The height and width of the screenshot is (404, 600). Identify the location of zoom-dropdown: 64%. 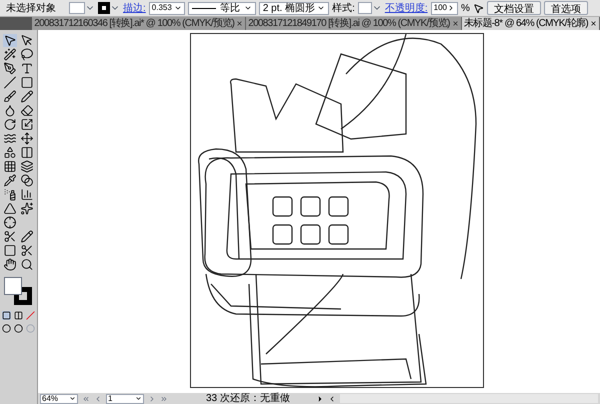
(59, 399).